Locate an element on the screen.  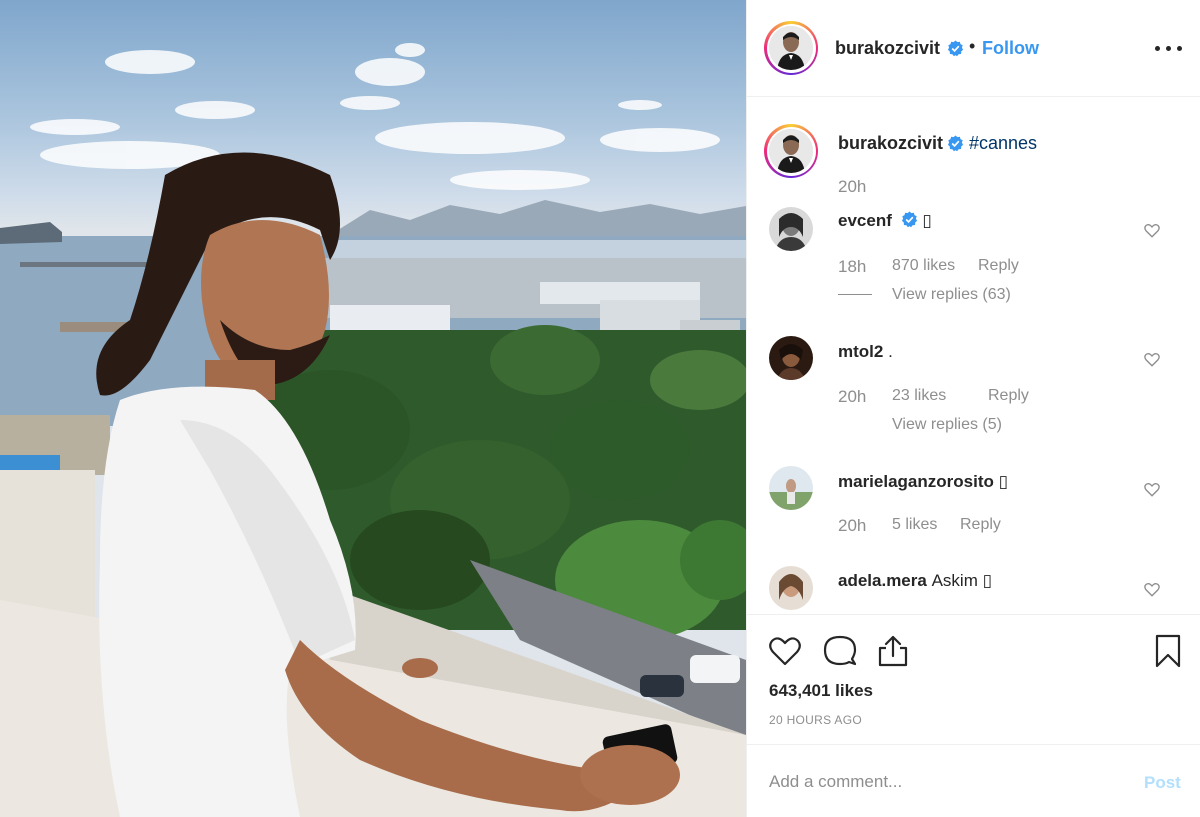
comment-meta: 20h 5 likes Reply is located at coordinates (919, 526).